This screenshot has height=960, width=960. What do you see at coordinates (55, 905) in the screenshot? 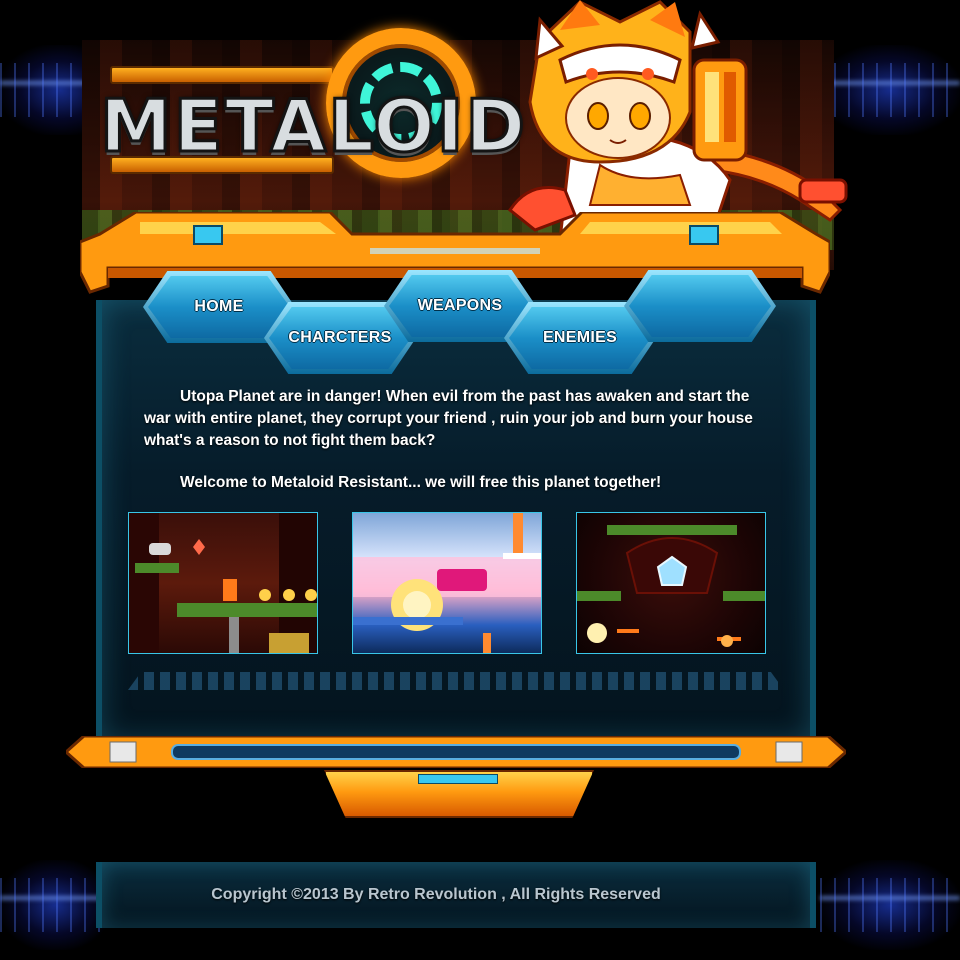
I see `background-energy-bottom-left` at bounding box center [55, 905].